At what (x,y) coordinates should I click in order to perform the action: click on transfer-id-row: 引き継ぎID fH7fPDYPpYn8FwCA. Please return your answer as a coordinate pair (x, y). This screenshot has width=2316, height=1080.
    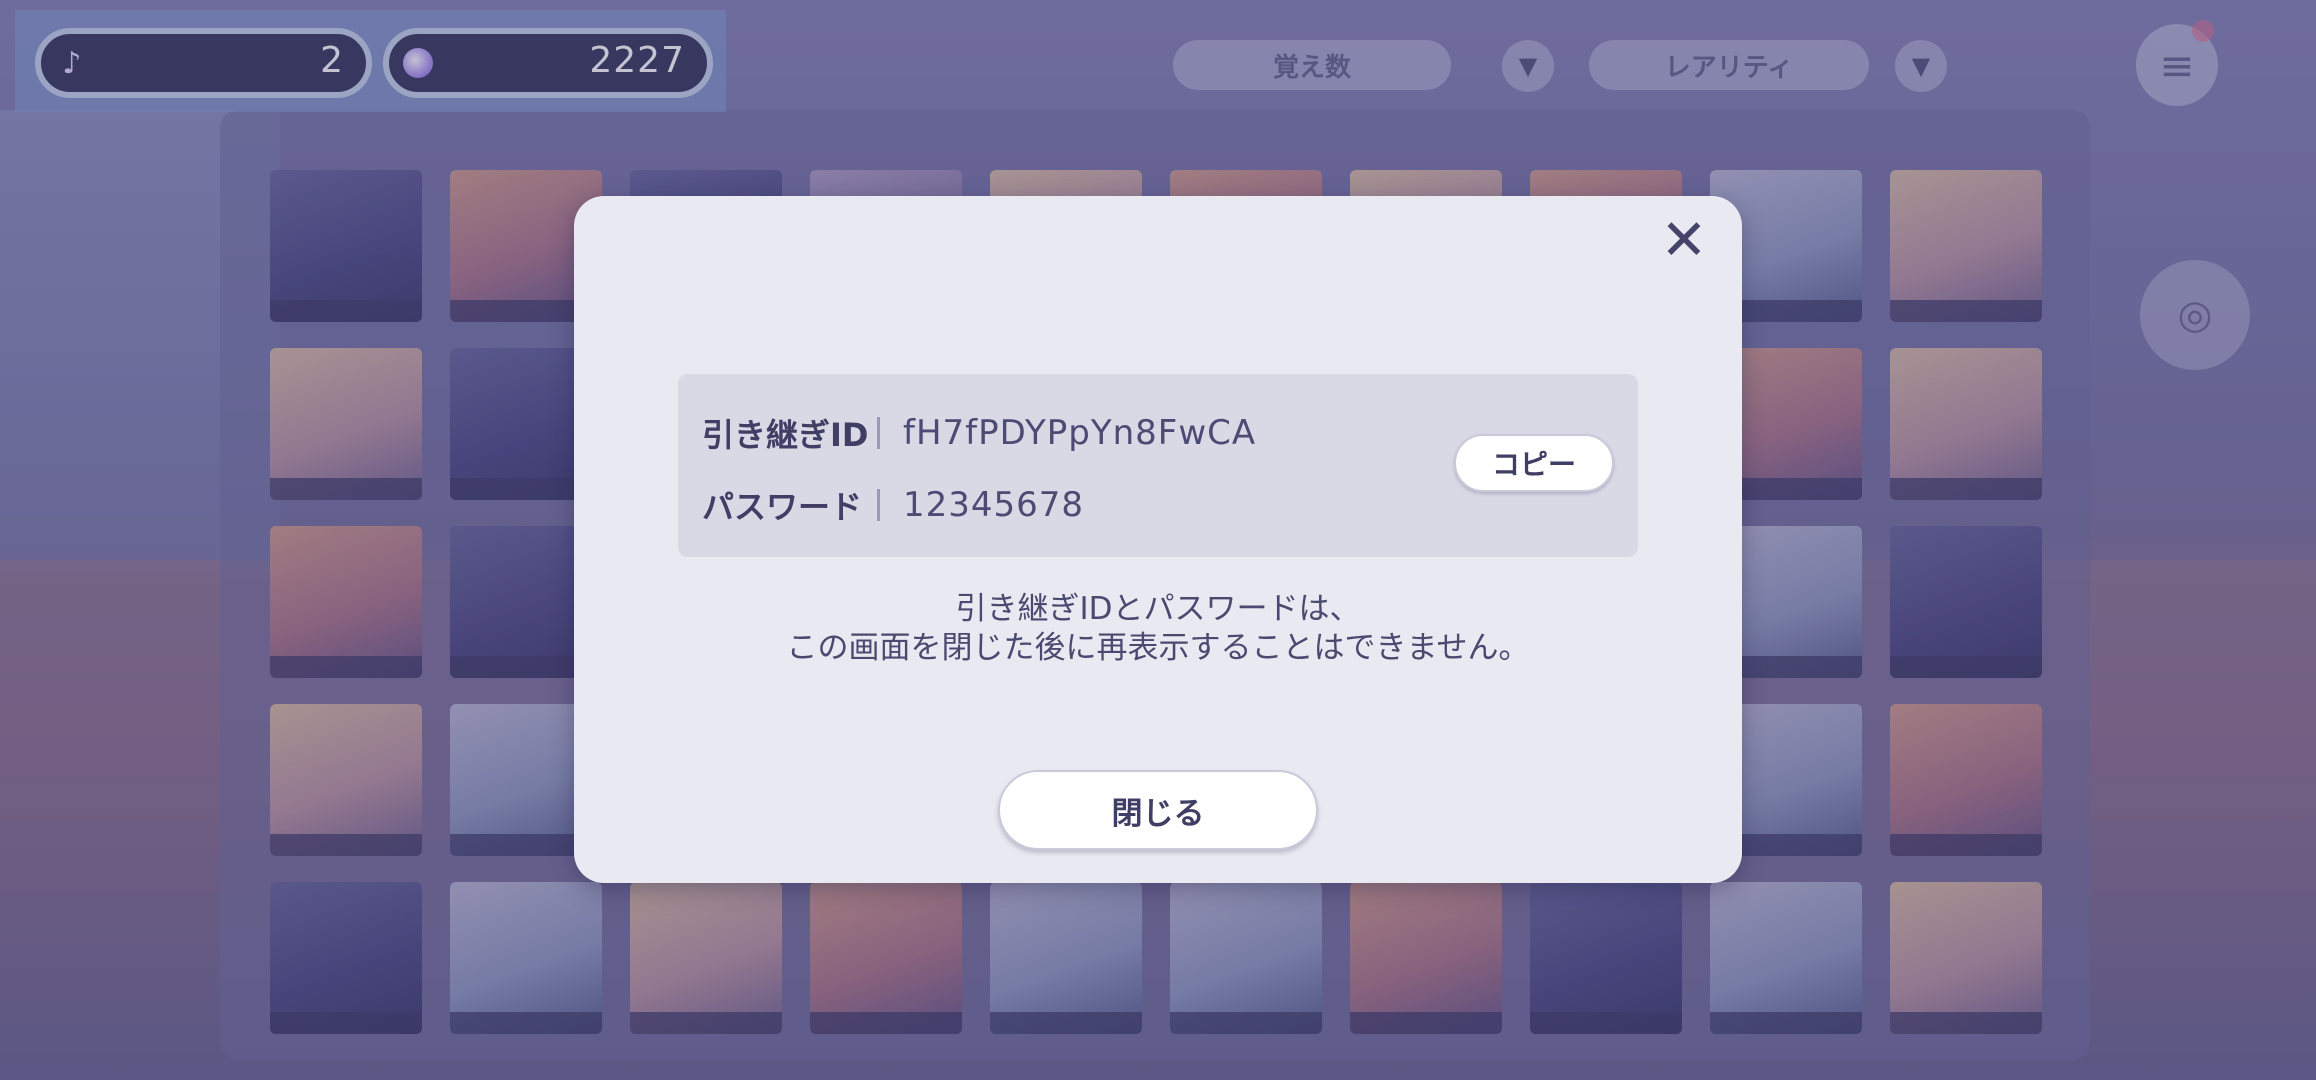
    Looking at the image, I should click on (979, 433).